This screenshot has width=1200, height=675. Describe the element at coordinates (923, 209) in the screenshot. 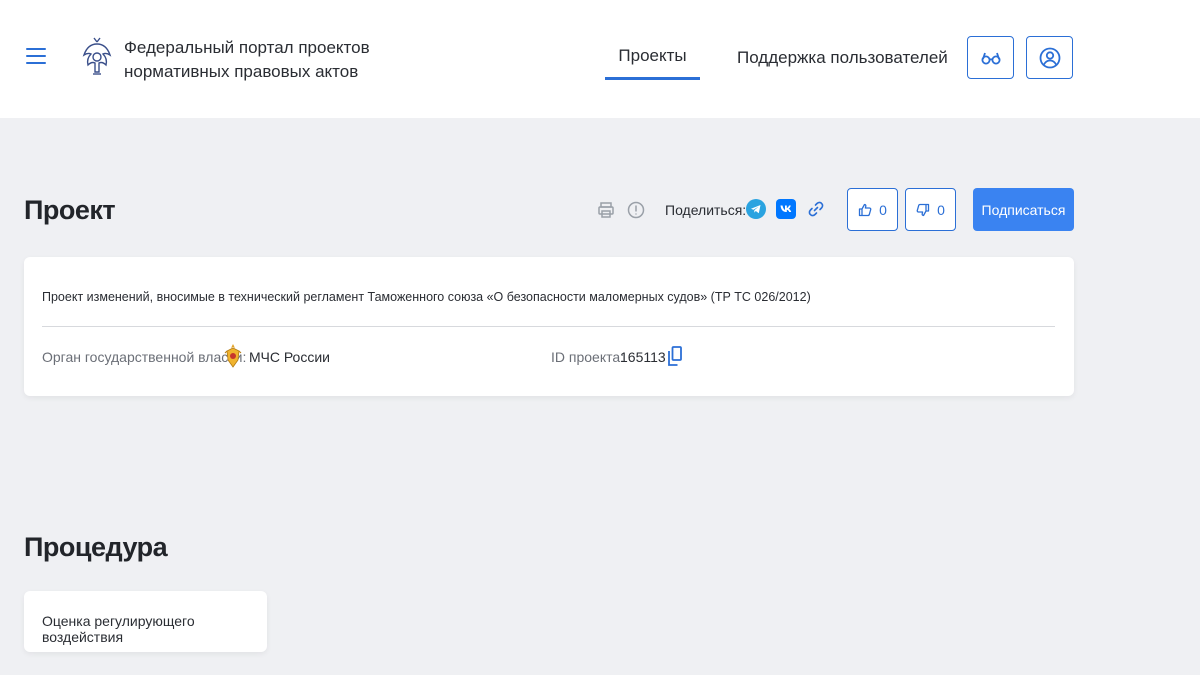

I see `thumbs-down-icon` at that location.